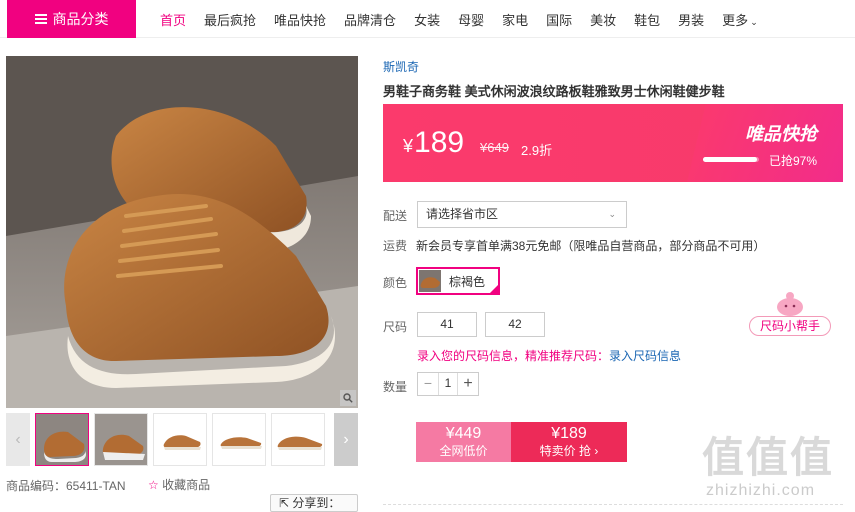 The image size is (855, 512). I want to click on nav-item-shoes-bags: 鞋包, so click(647, 19).